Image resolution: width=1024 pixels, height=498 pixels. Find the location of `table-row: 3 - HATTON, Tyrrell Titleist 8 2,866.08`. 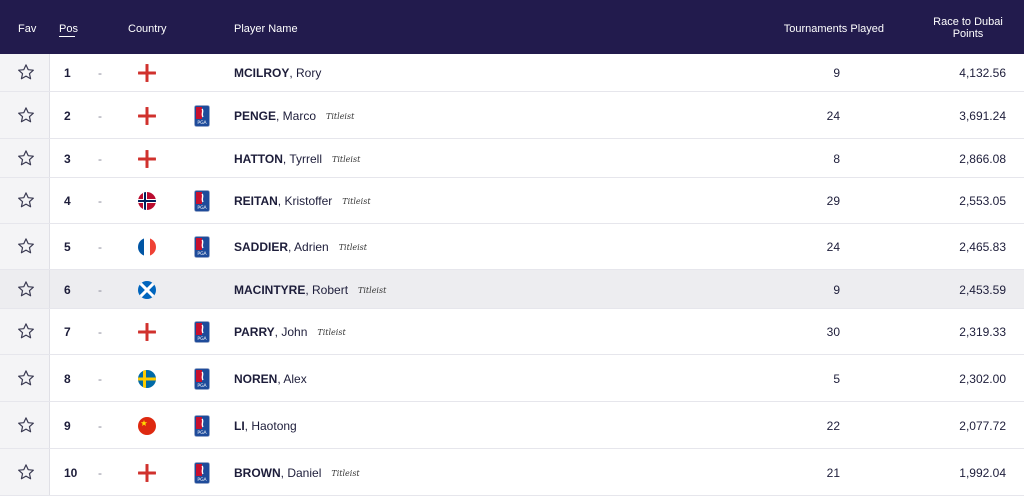

table-row: 3 - HATTON, Tyrrell Titleist 8 2,866.08 is located at coordinates (512, 158).